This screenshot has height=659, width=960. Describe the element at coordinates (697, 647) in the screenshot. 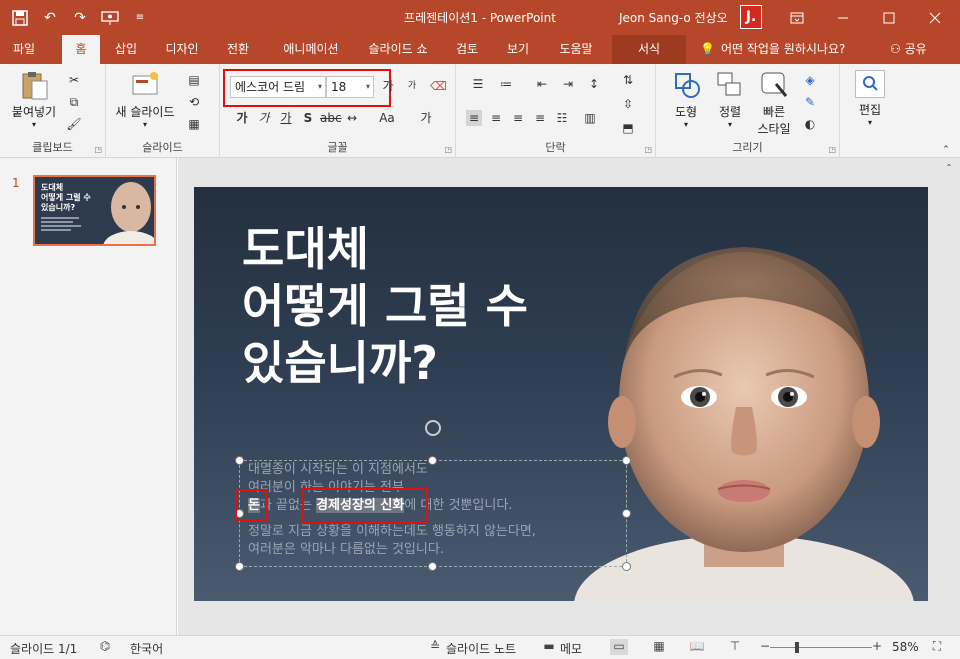

I see `reading-view-icon: 📖` at that location.